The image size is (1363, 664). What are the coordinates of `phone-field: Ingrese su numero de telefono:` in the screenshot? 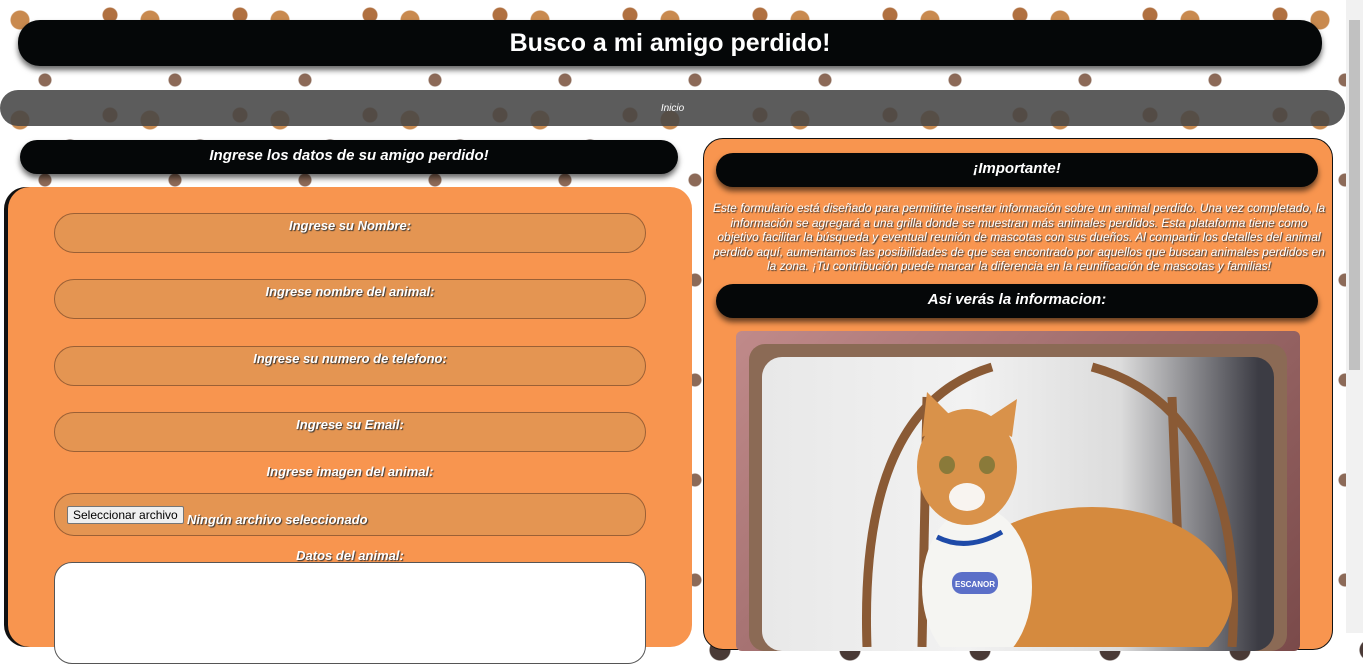 It's located at (350, 366).